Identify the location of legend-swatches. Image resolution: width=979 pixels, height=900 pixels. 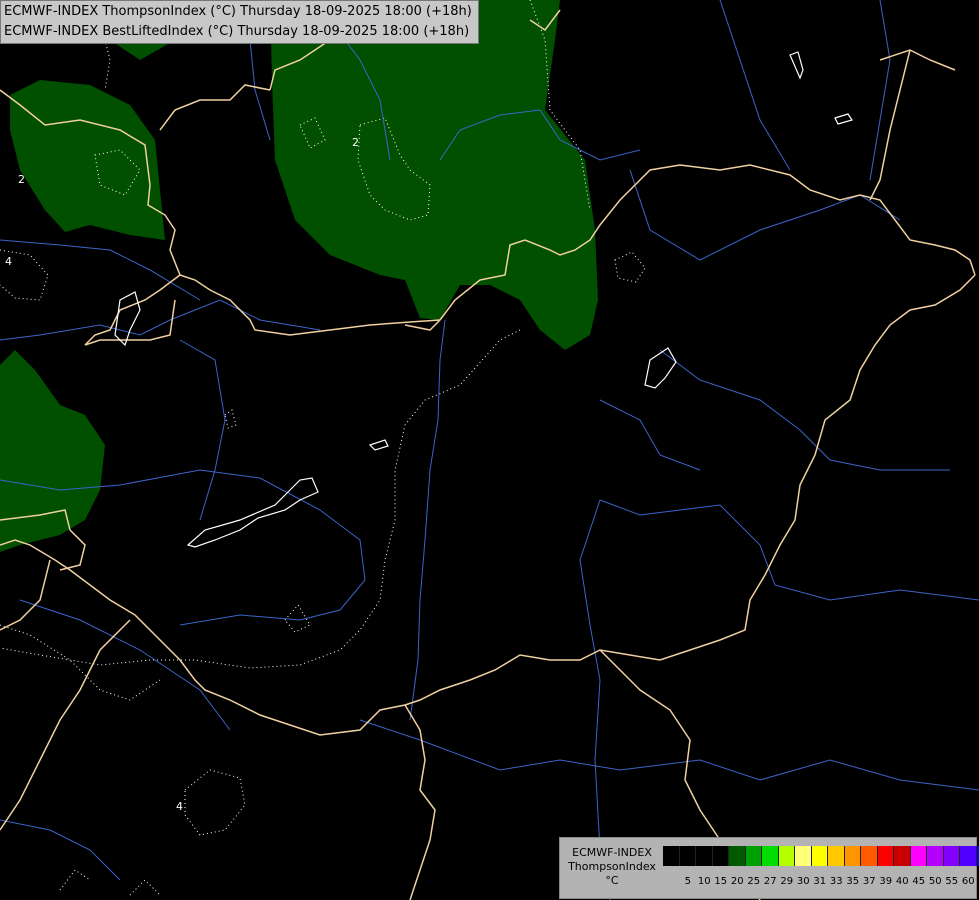
(821, 856).